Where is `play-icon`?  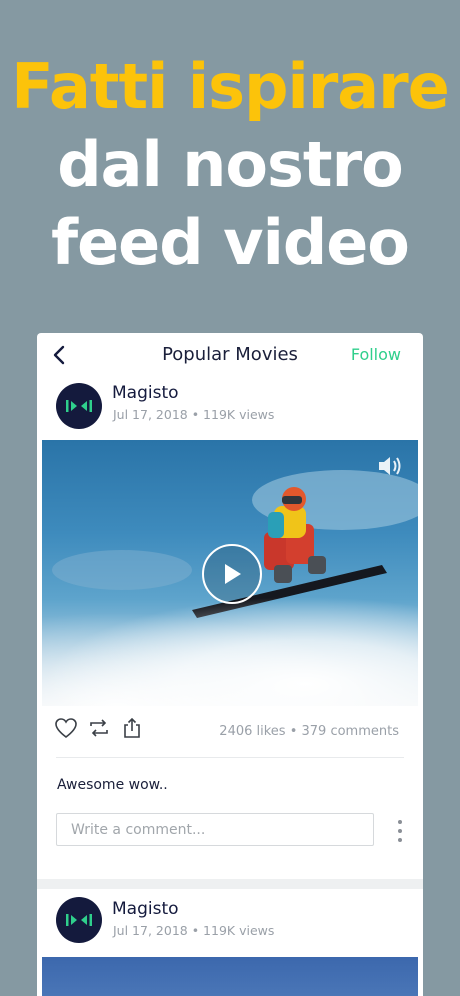 play-icon is located at coordinates (232, 574).